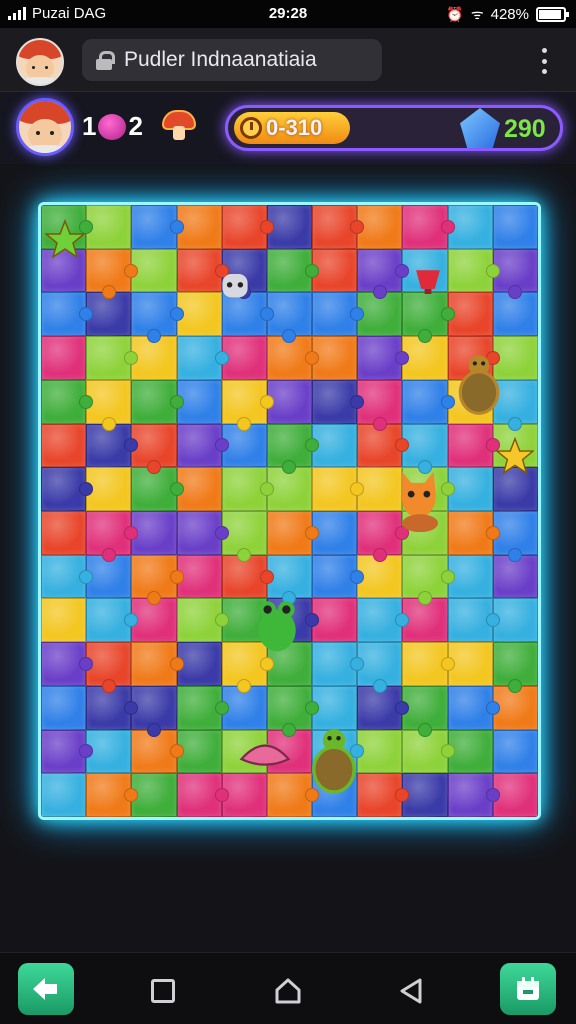 The image size is (576, 1024). What do you see at coordinates (428, 280) in the screenshot?
I see `red-cup-critter` at bounding box center [428, 280].